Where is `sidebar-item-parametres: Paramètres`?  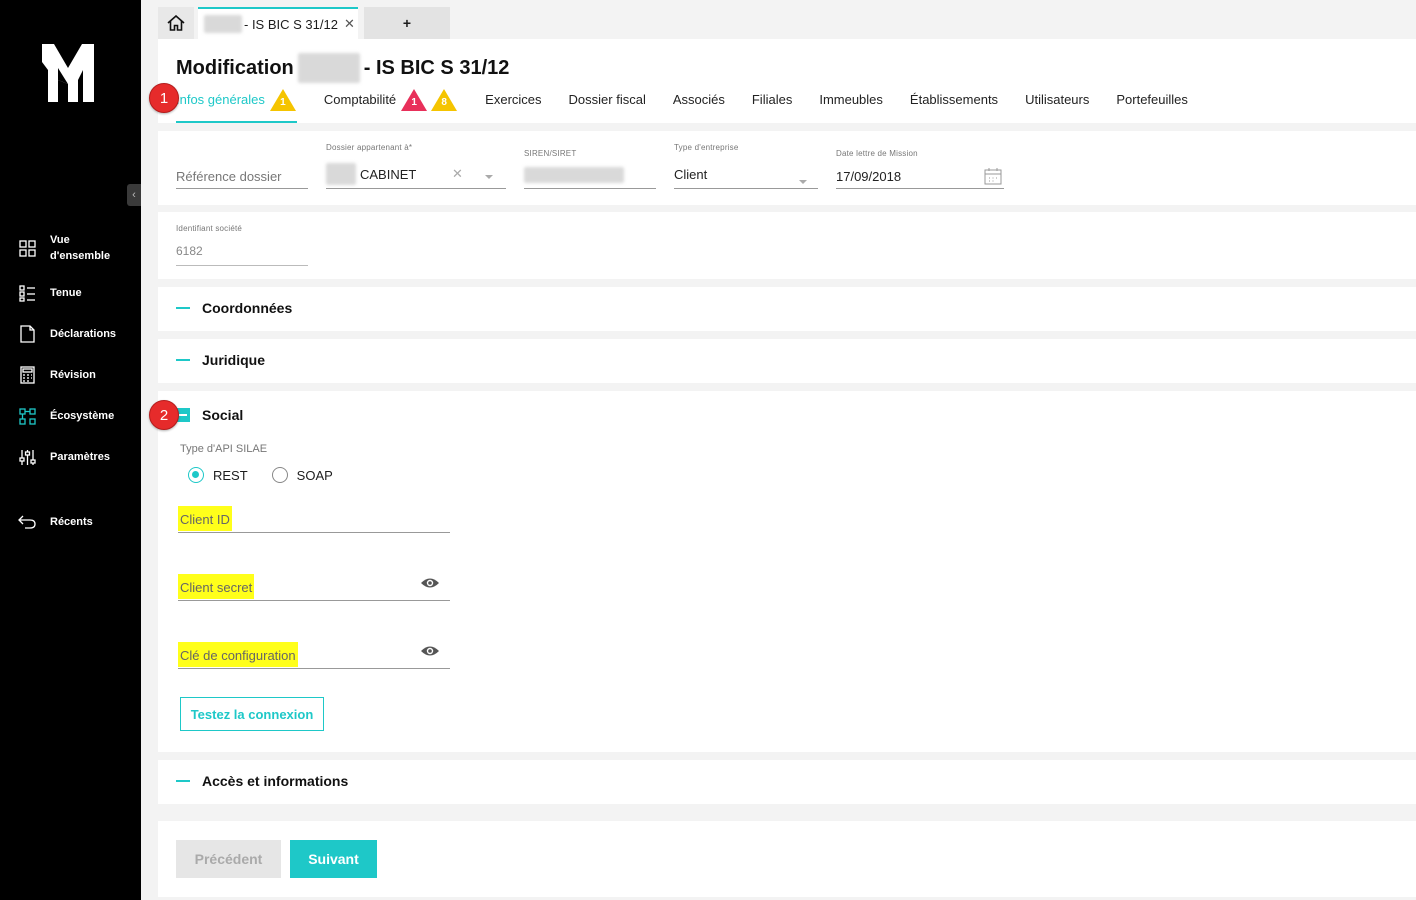 sidebar-item-parametres: Paramètres is located at coordinates (74, 457).